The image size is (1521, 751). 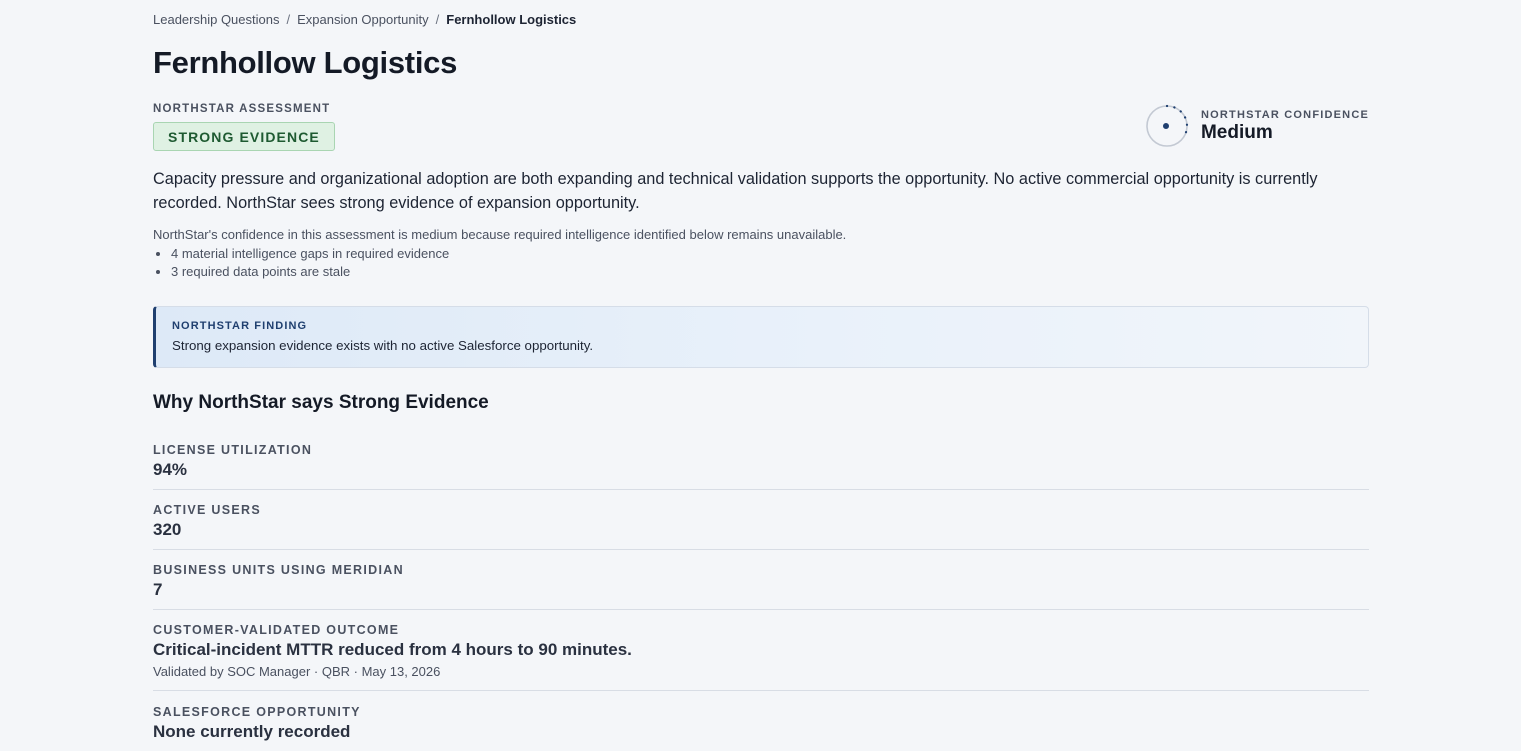 I want to click on breadcrumb-expansion-opportunity: Expansion Opportunity, so click(x=363, y=19).